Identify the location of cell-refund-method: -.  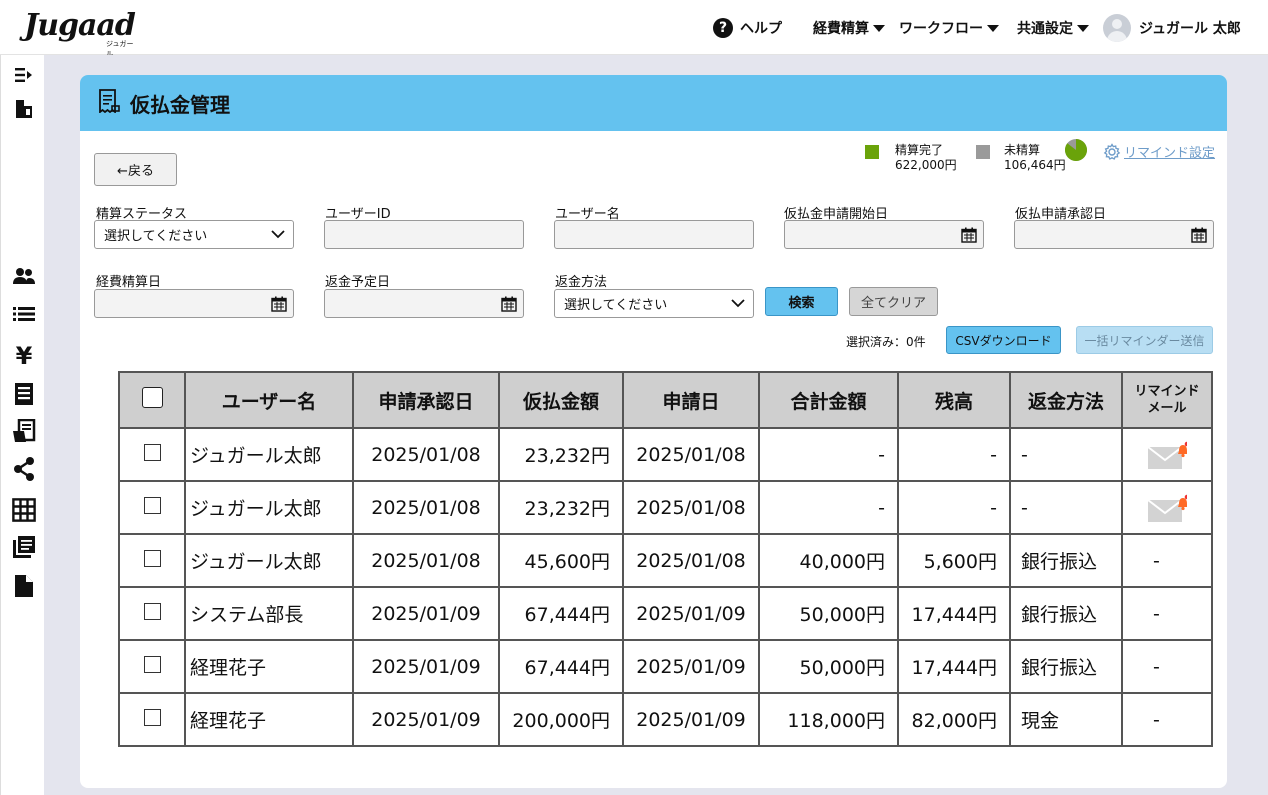
(1066, 507).